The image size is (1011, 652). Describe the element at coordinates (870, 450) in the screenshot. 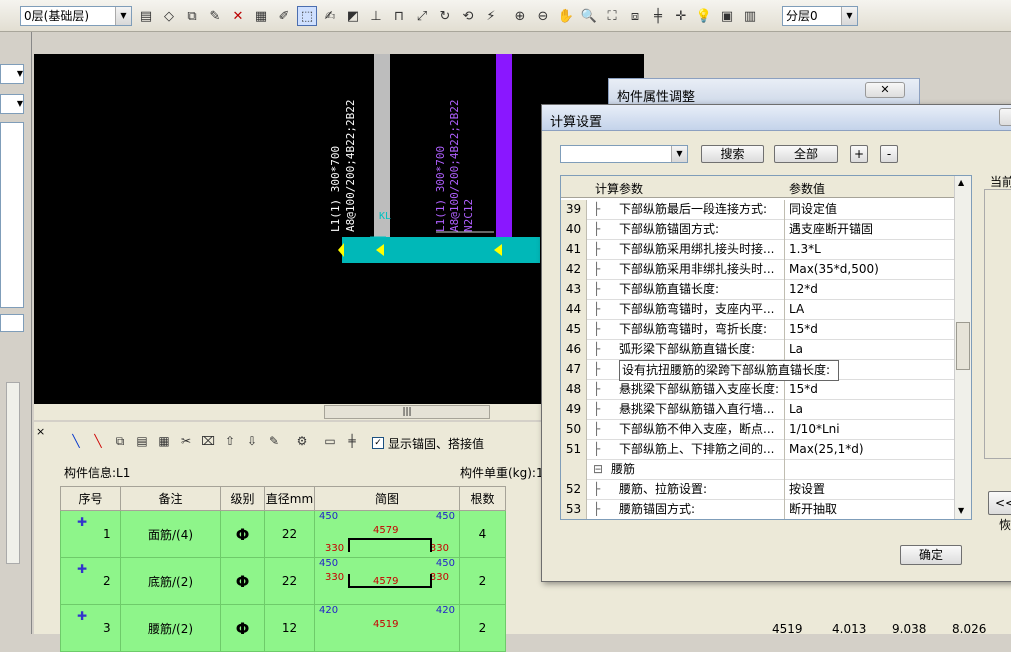

I see `param-row-value: Max(25,1*d)` at that location.